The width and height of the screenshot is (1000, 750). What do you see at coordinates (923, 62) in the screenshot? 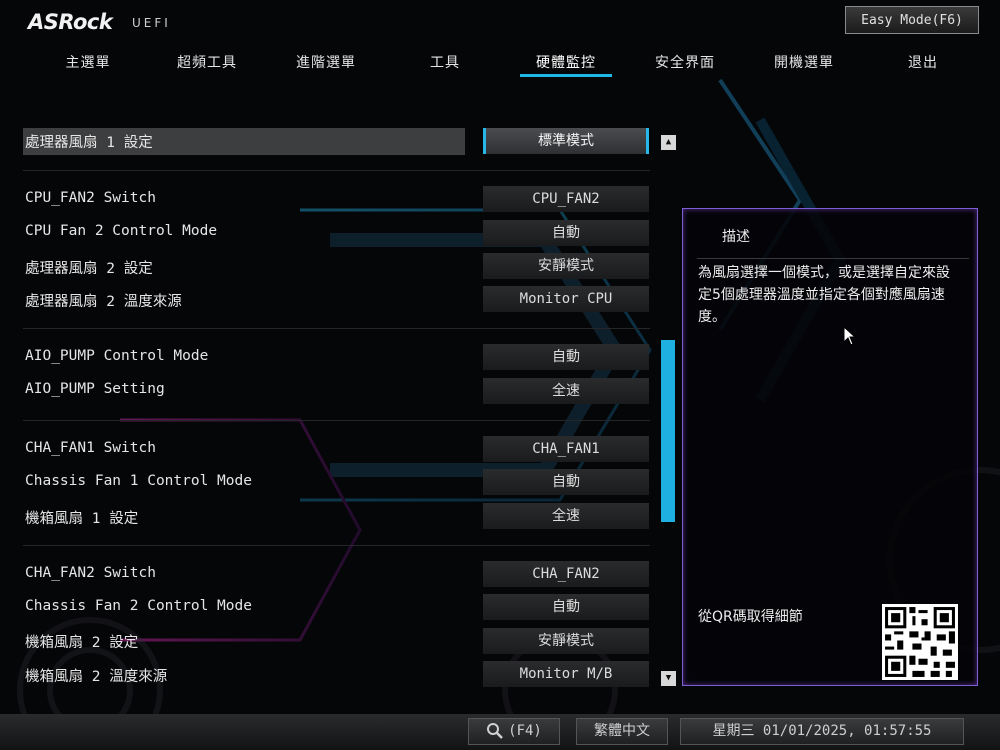
I see `tab-exit: 退出` at bounding box center [923, 62].